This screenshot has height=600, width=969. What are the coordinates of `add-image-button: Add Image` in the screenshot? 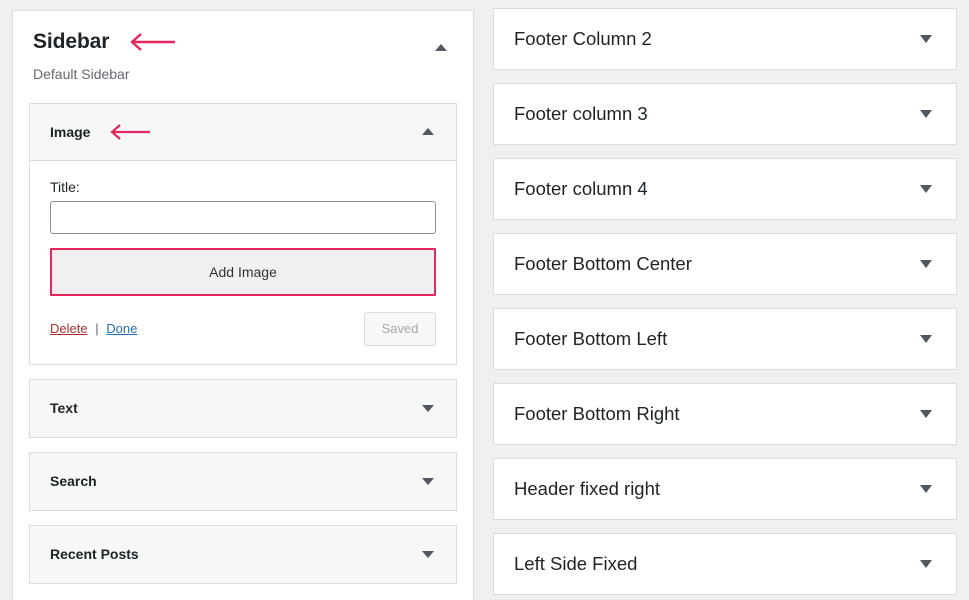 It's located at (243, 271).